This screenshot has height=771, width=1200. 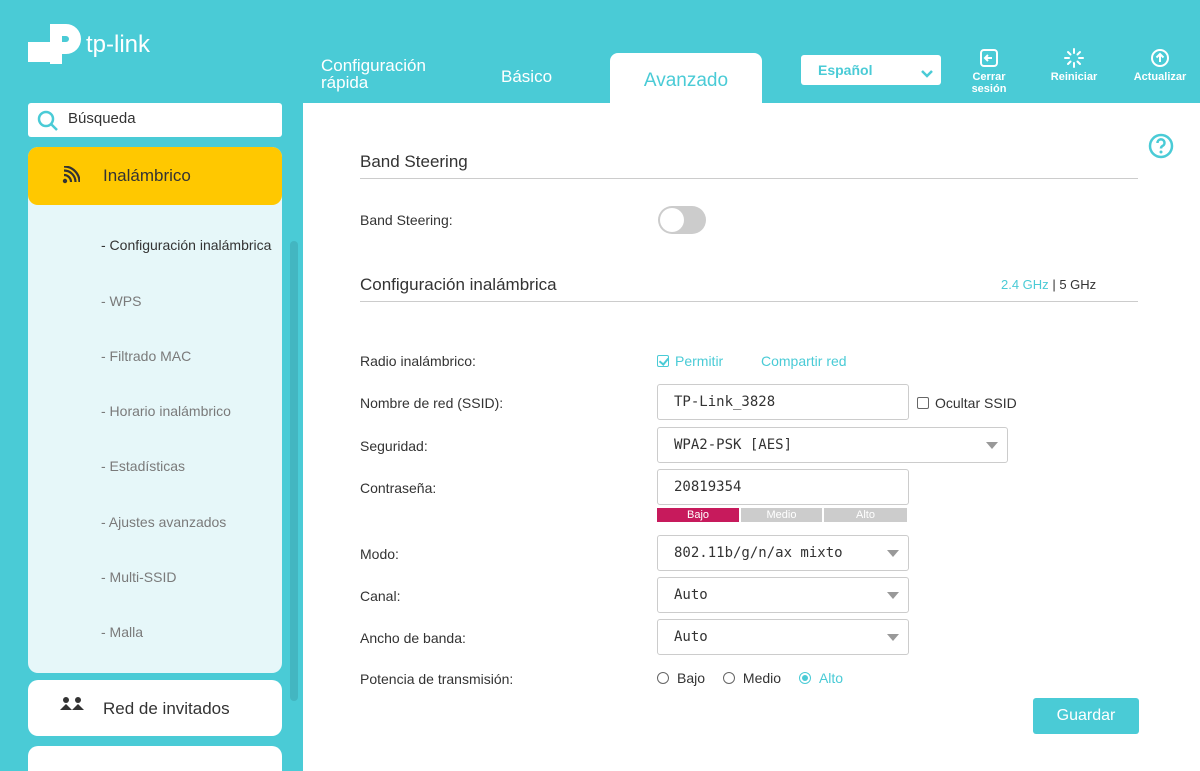 I want to click on search-placeholder: Búsqueda, so click(x=102, y=118).